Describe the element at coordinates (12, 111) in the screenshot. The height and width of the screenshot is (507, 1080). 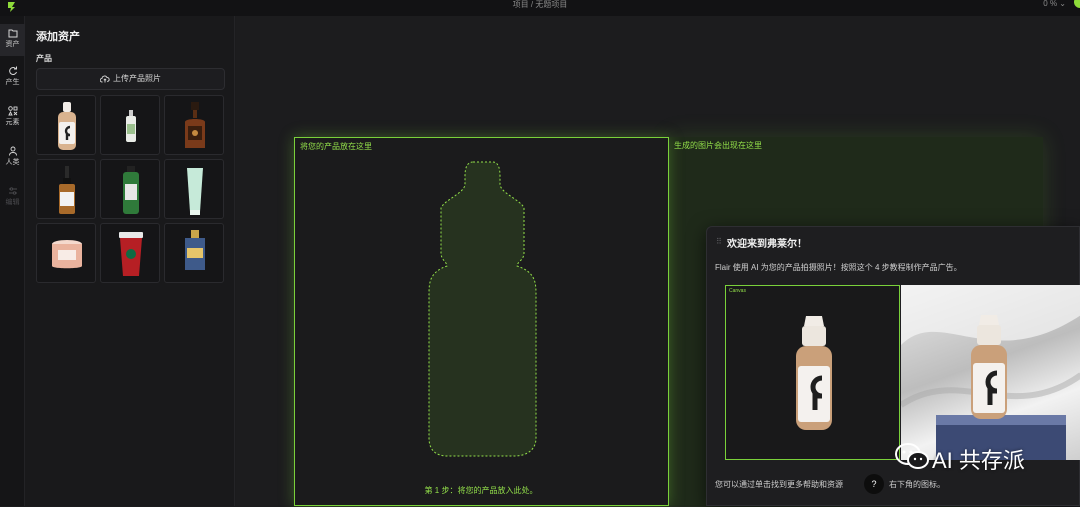
I see `shapes-icon` at that location.